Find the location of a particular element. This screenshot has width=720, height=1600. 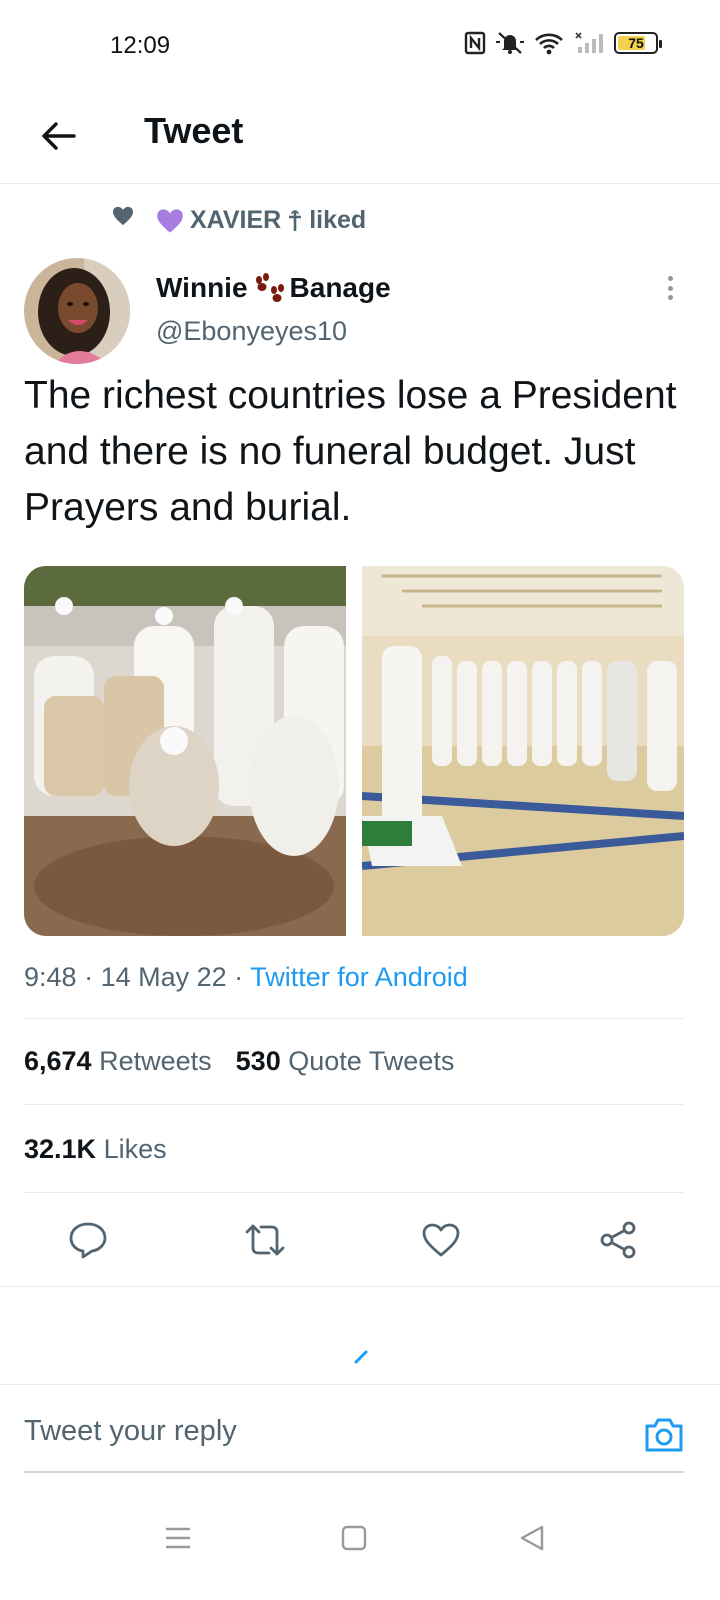

back-nav-button is located at coordinates (532, 1538).